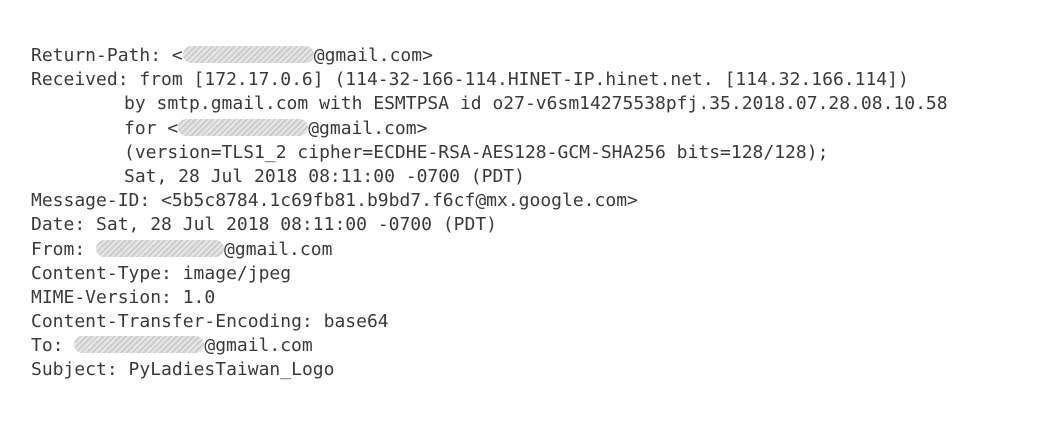  I want to click on header-label: Message-ID:, so click(96, 201).